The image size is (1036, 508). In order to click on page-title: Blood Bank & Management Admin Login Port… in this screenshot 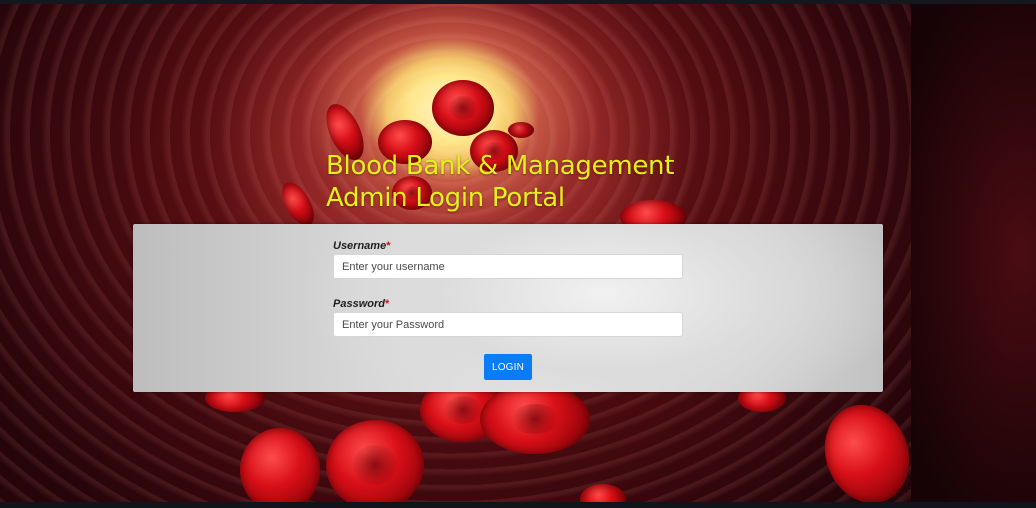, I will do `click(500, 182)`.